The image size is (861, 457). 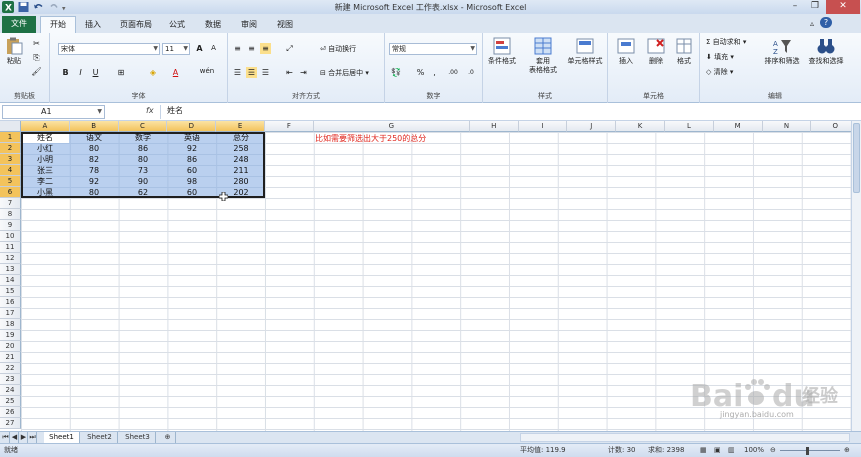 What do you see at coordinates (10, 170) in the screenshot?
I see `row-header-4: 4` at bounding box center [10, 170].